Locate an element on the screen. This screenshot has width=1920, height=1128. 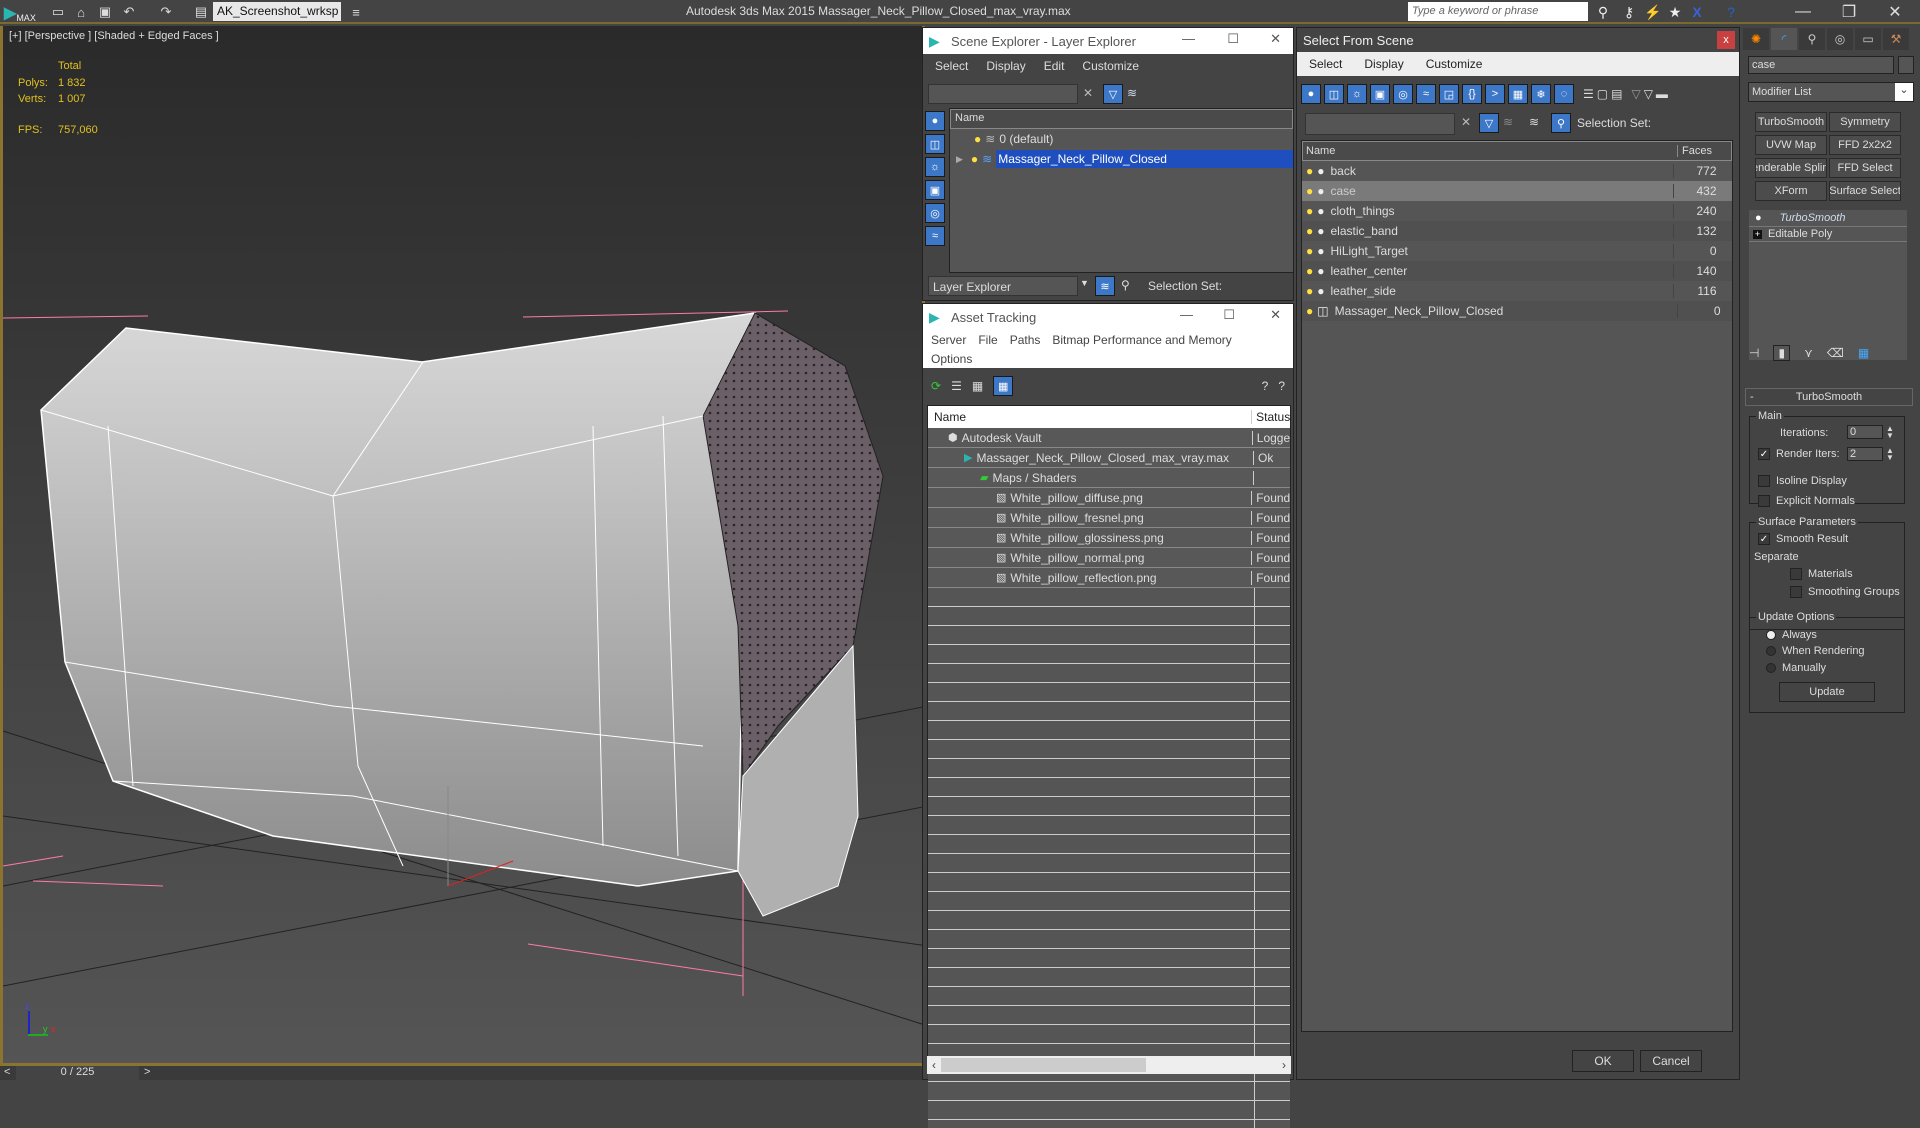
scene-explorer-search is located at coordinates (1003, 94).